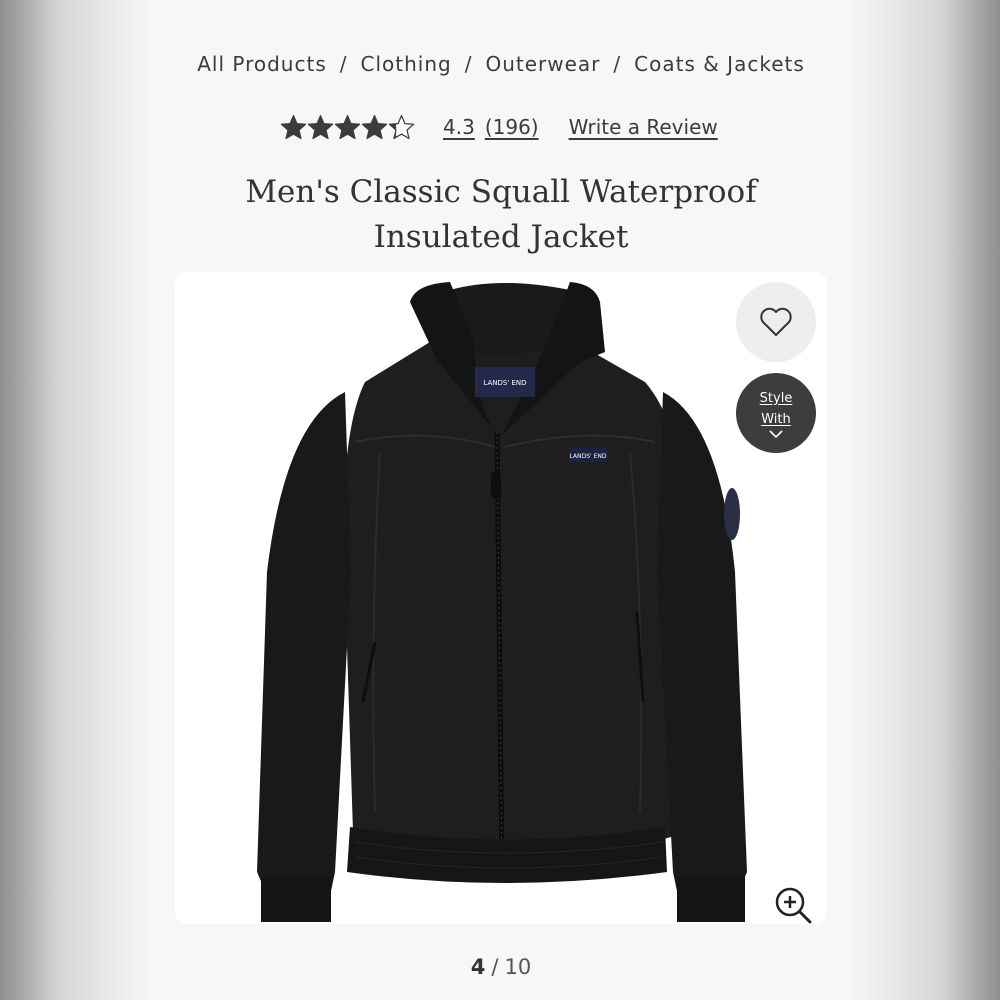 The height and width of the screenshot is (1000, 1000). I want to click on favorite-button, so click(776, 322).